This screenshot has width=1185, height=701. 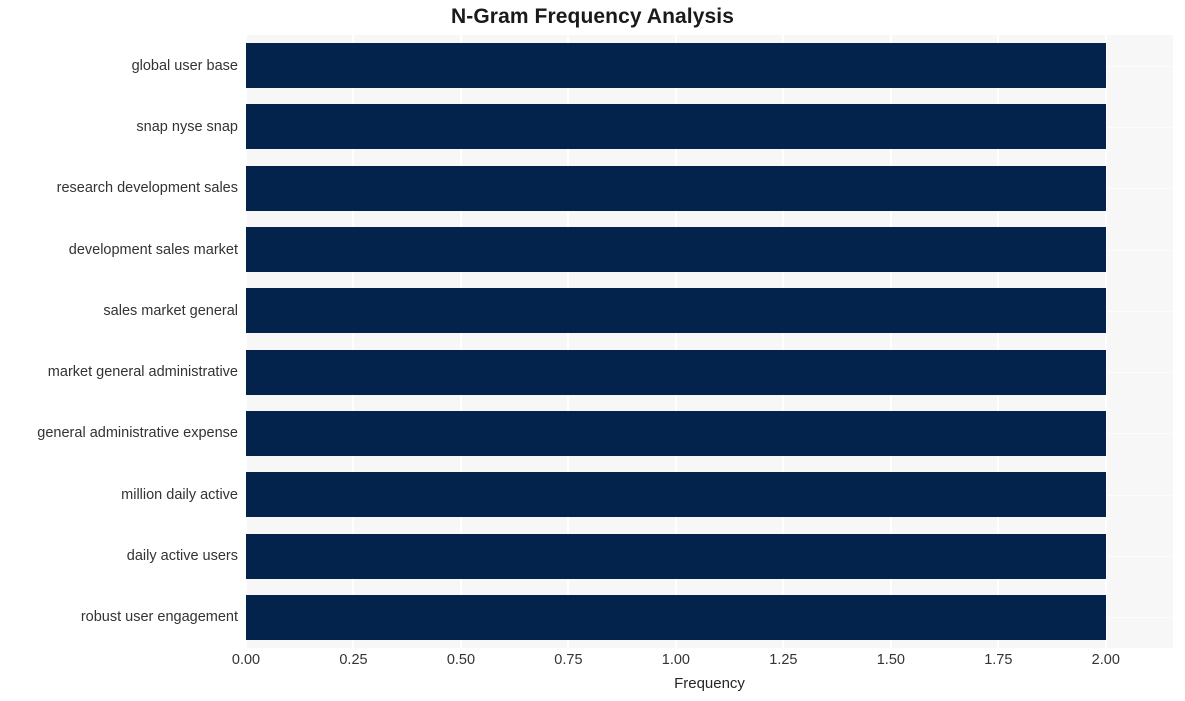 I want to click on y-tick-label: global user base, so click(x=184, y=66).